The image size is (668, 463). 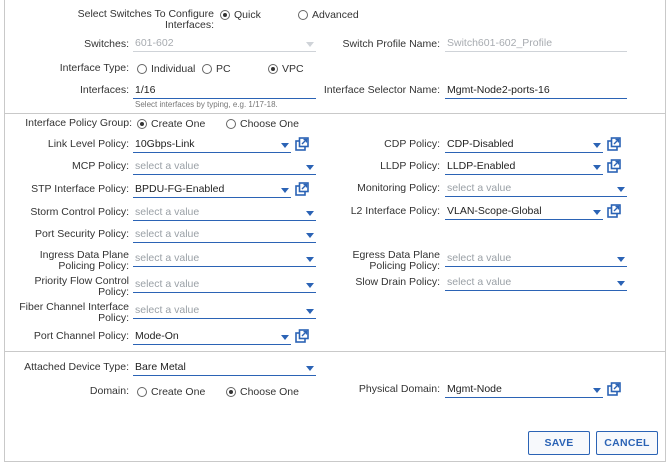 What do you see at coordinates (524, 145) in the screenshot?
I see `cdp-policy-select: CDP-Disabled` at bounding box center [524, 145].